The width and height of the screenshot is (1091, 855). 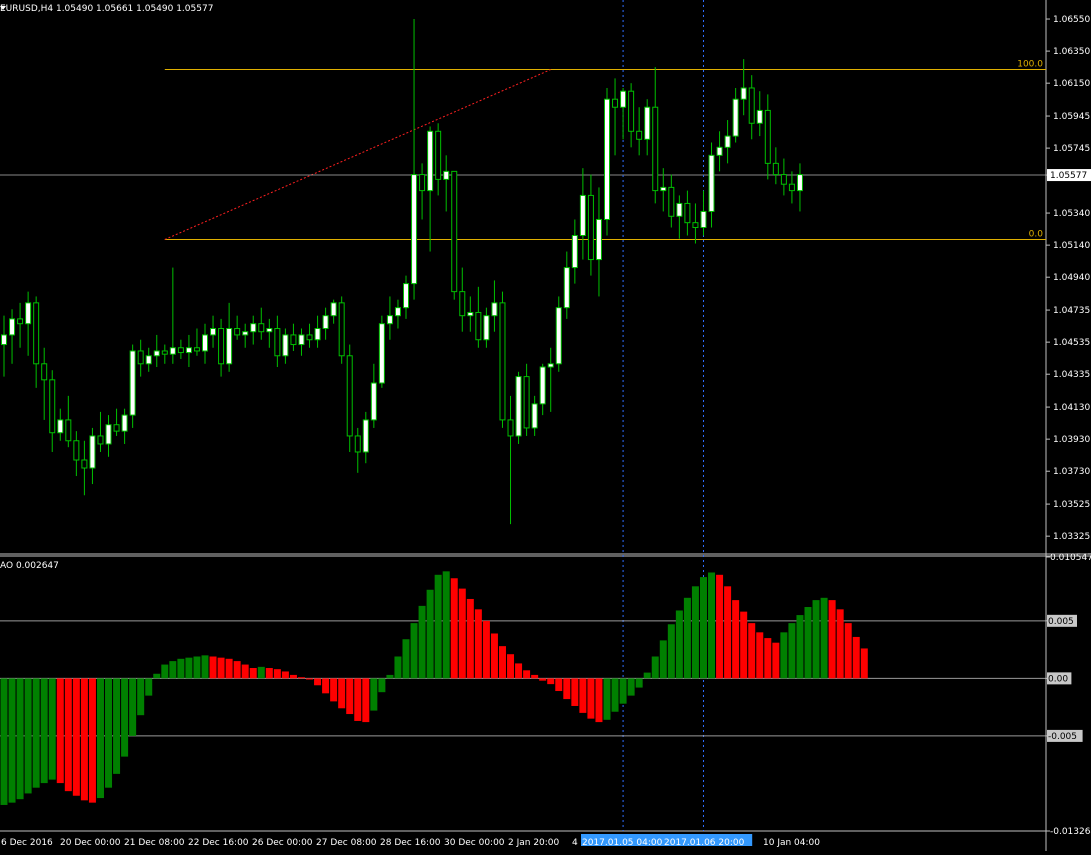 I want to click on price-tick-label: 1.04335, so click(x=1071, y=375).